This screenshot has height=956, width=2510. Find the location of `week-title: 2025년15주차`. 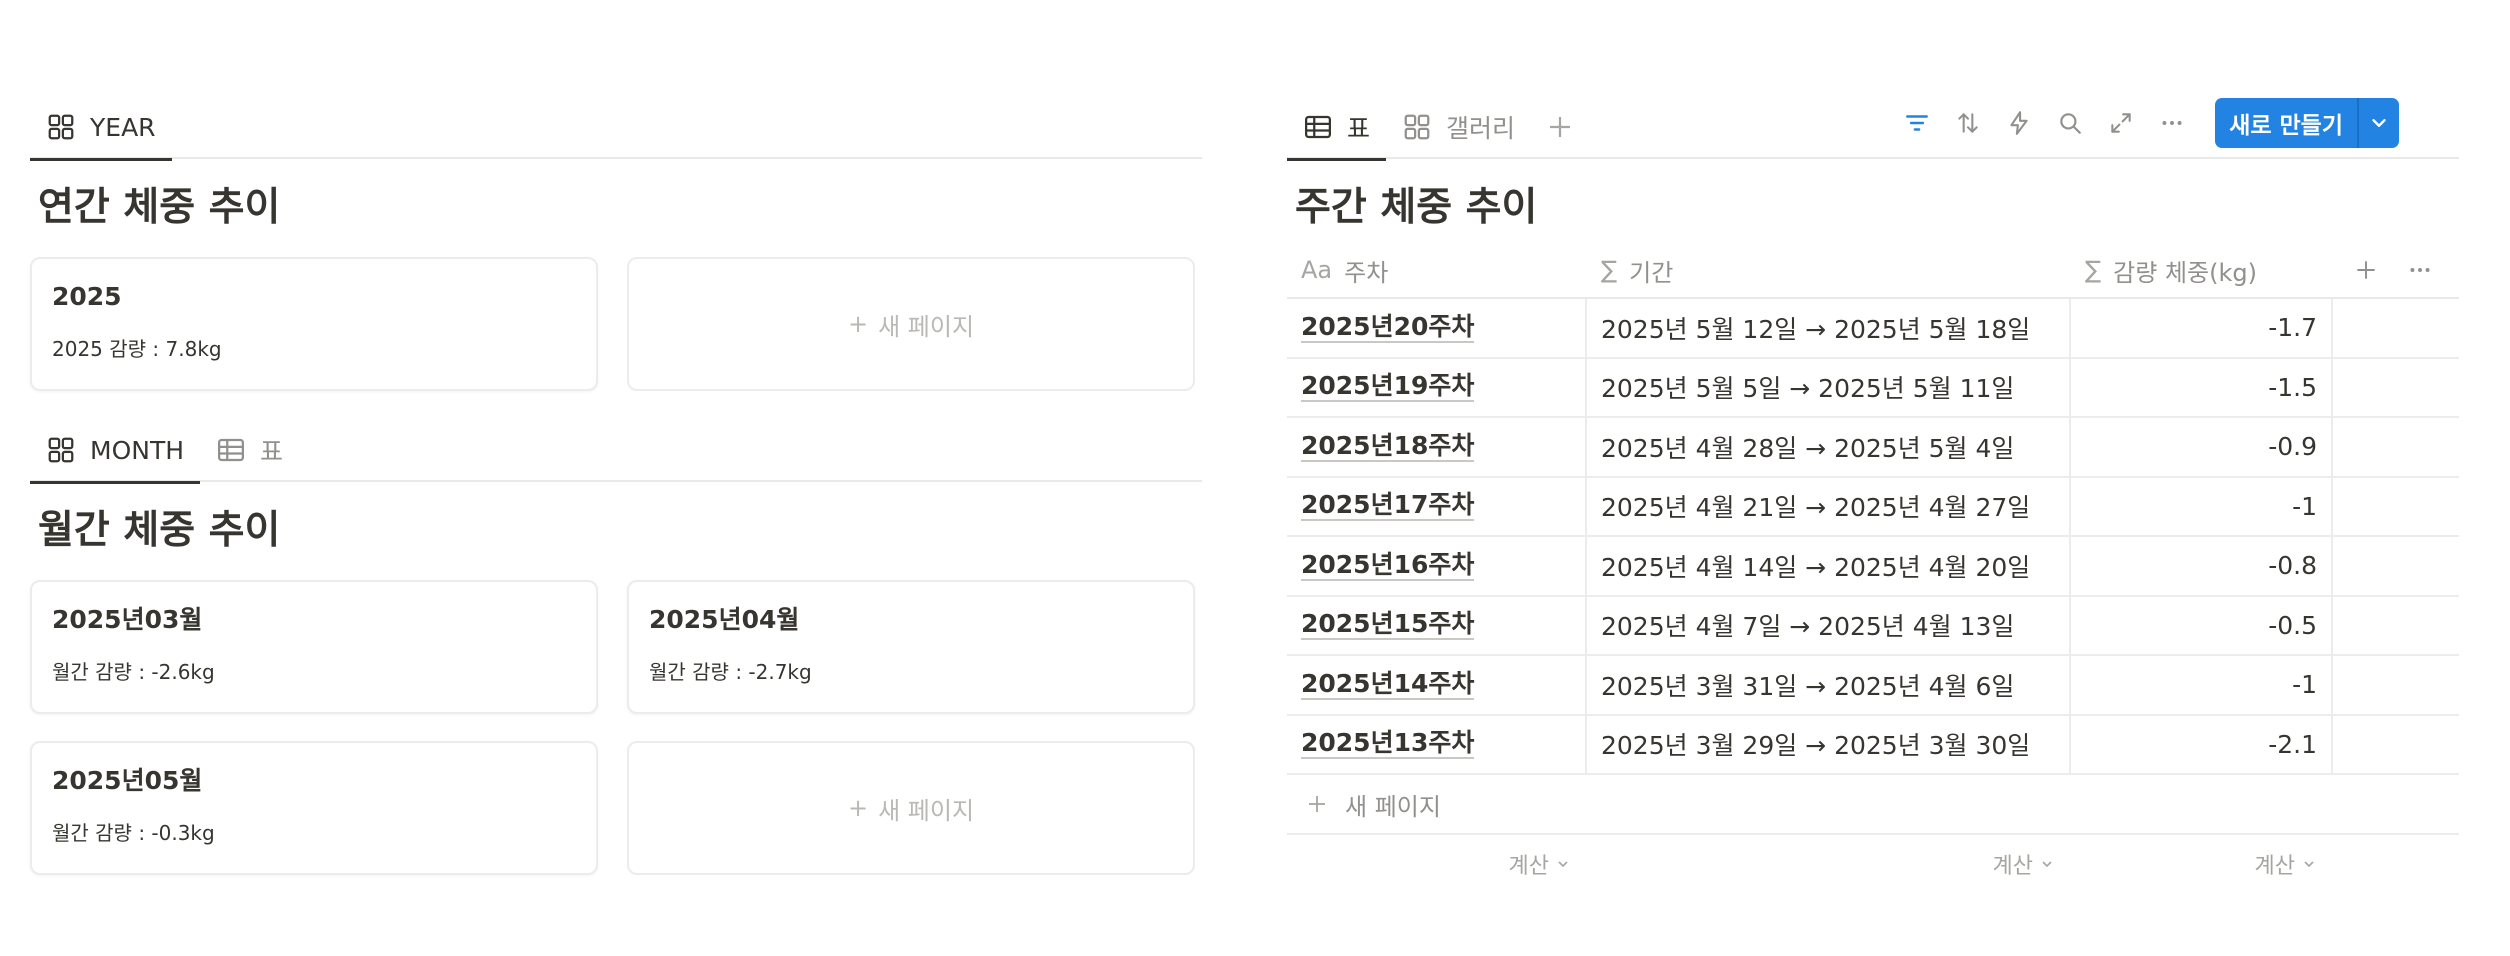

week-title: 2025년15주차 is located at coordinates (1388, 625).